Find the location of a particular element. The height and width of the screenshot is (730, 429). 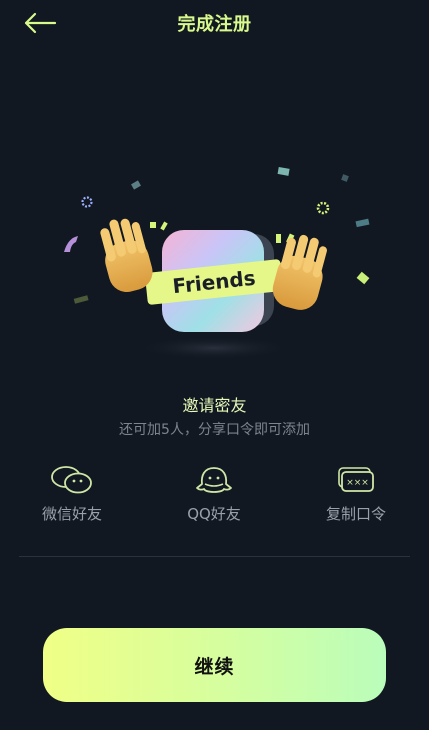

copy-code-icon: ××× is located at coordinates (356, 480).